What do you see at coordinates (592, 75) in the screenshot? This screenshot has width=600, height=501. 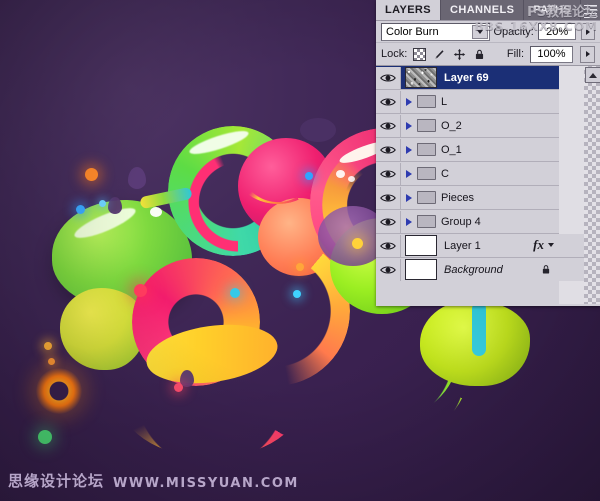 I see `scroll-up-icon` at bounding box center [592, 75].